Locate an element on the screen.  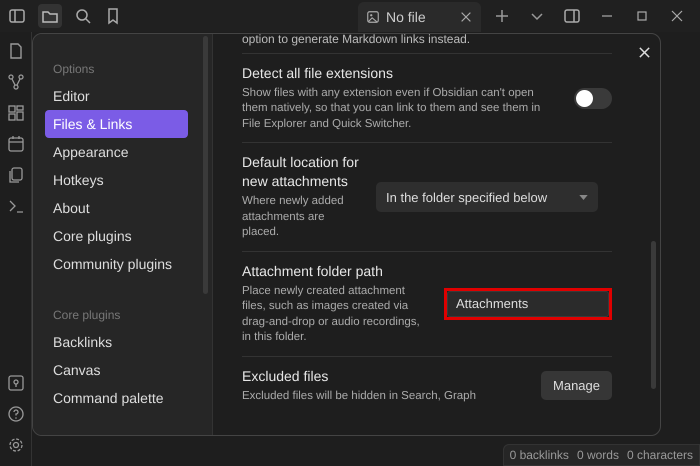
sidebar-item: Community plugins is located at coordinates (116, 264).